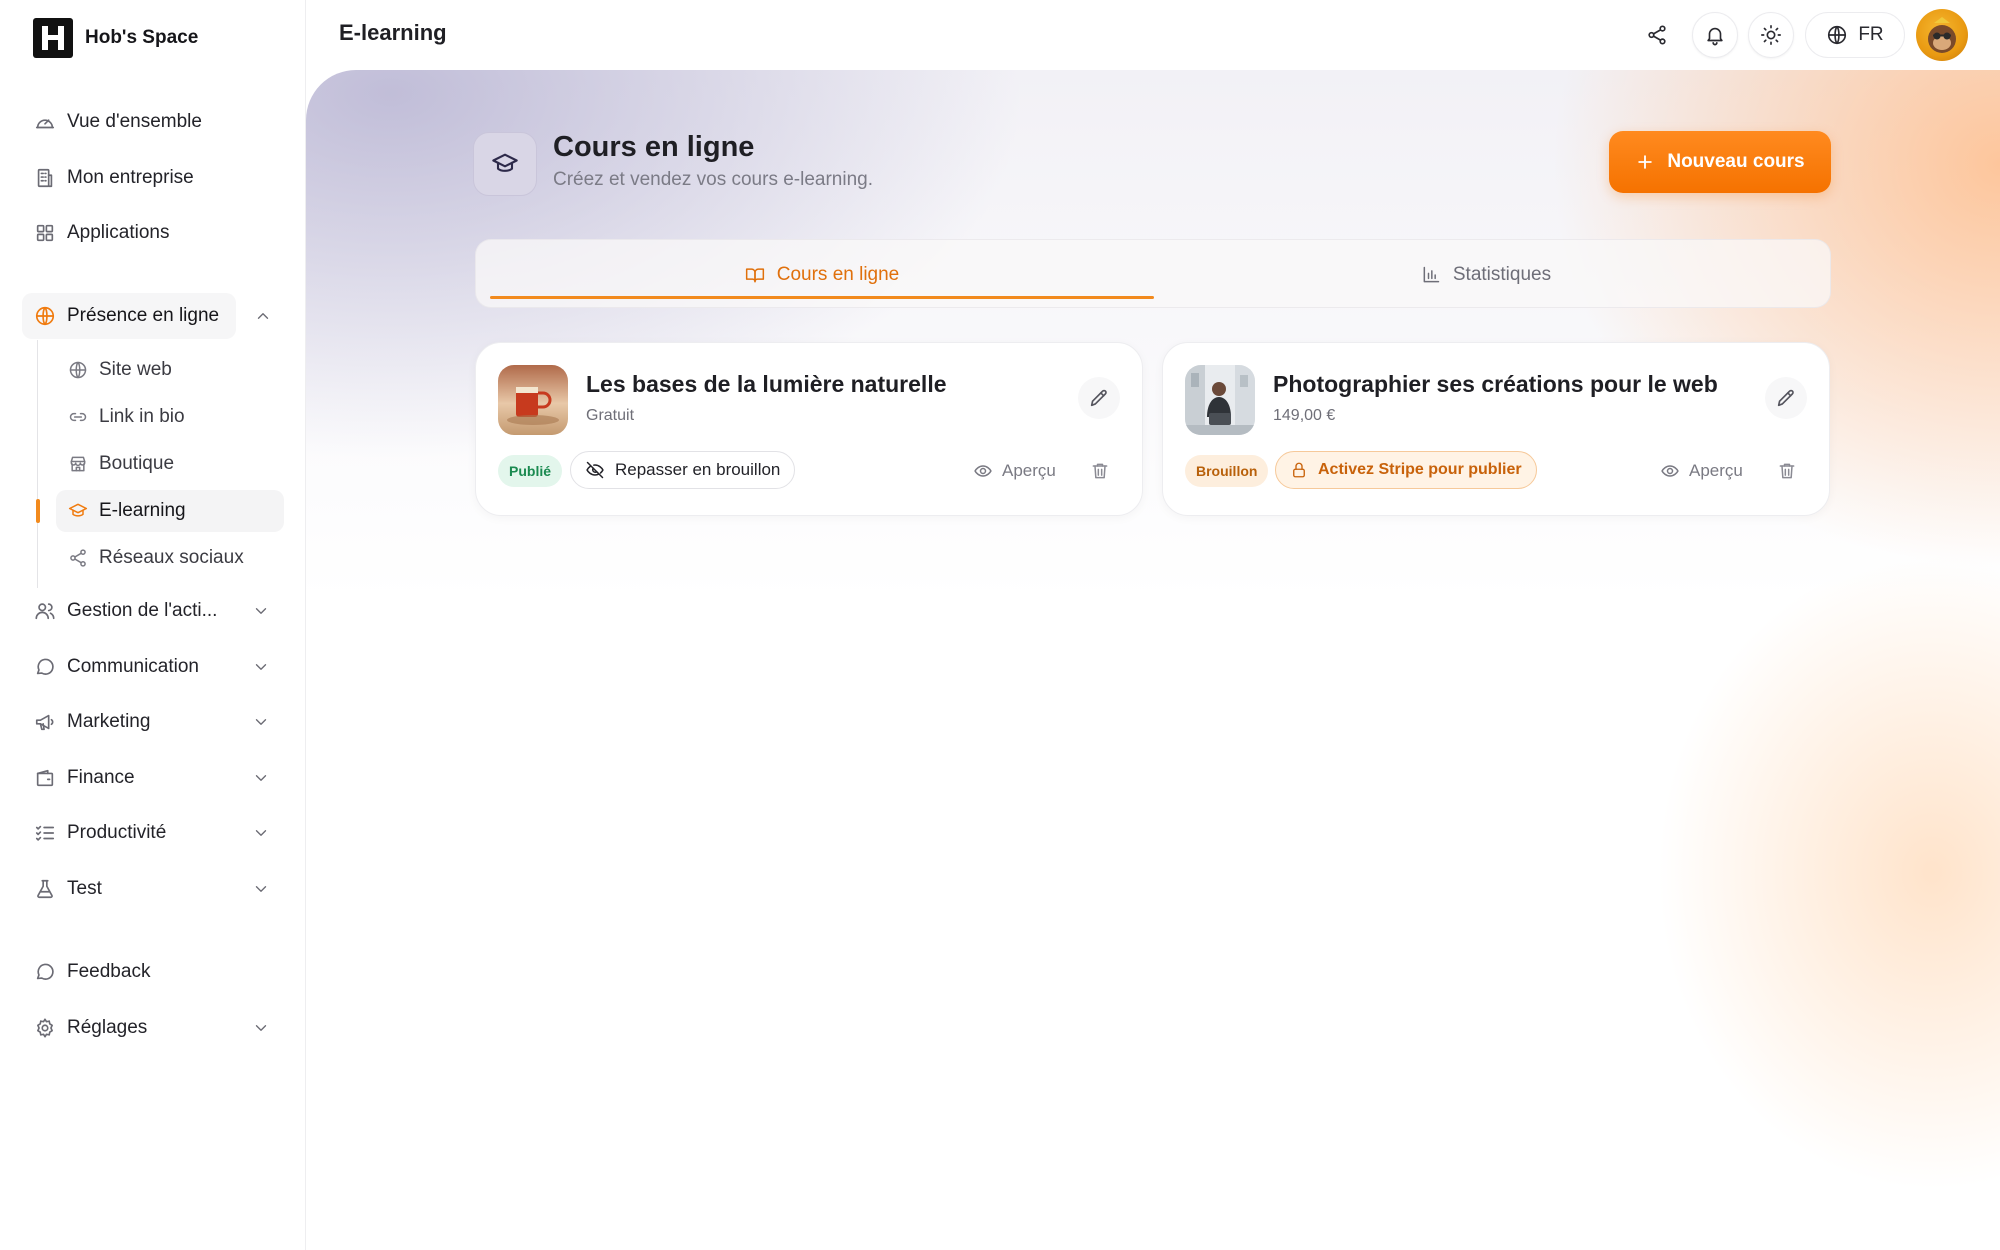 This screenshot has width=2000, height=1250. Describe the element at coordinates (130, 177) in the screenshot. I see `sidebar-item-label: Mon entreprise` at that location.